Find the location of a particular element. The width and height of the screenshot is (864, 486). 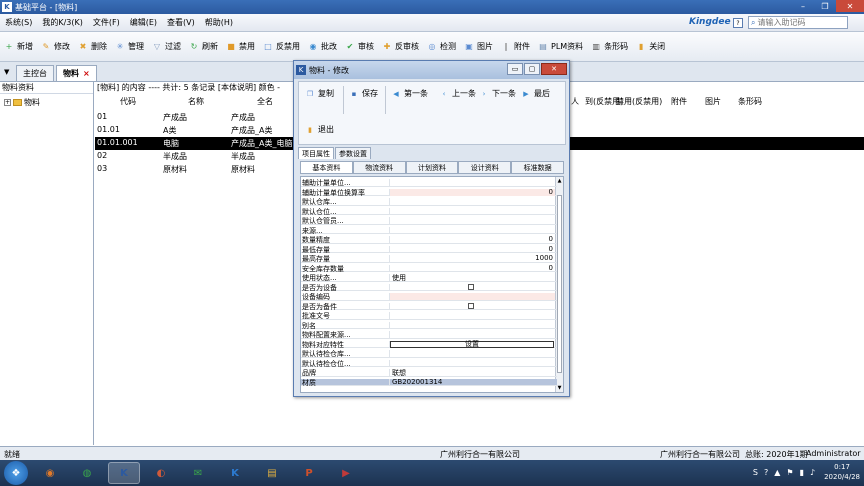

menu-item-0: 系统(S) is located at coordinates (18, 22).